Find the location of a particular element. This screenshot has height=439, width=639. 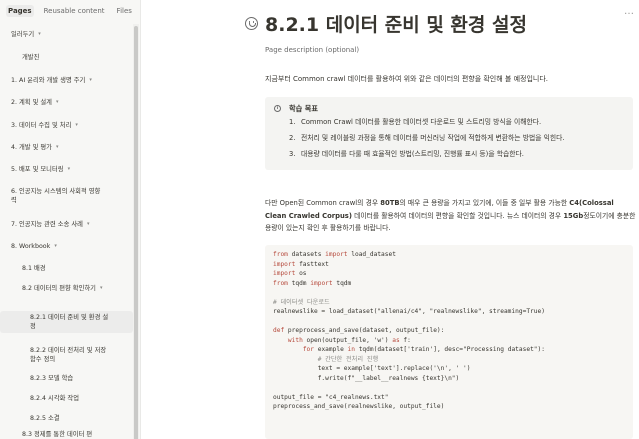

tab-reusable-content: Reusable content is located at coordinates (74, 11).